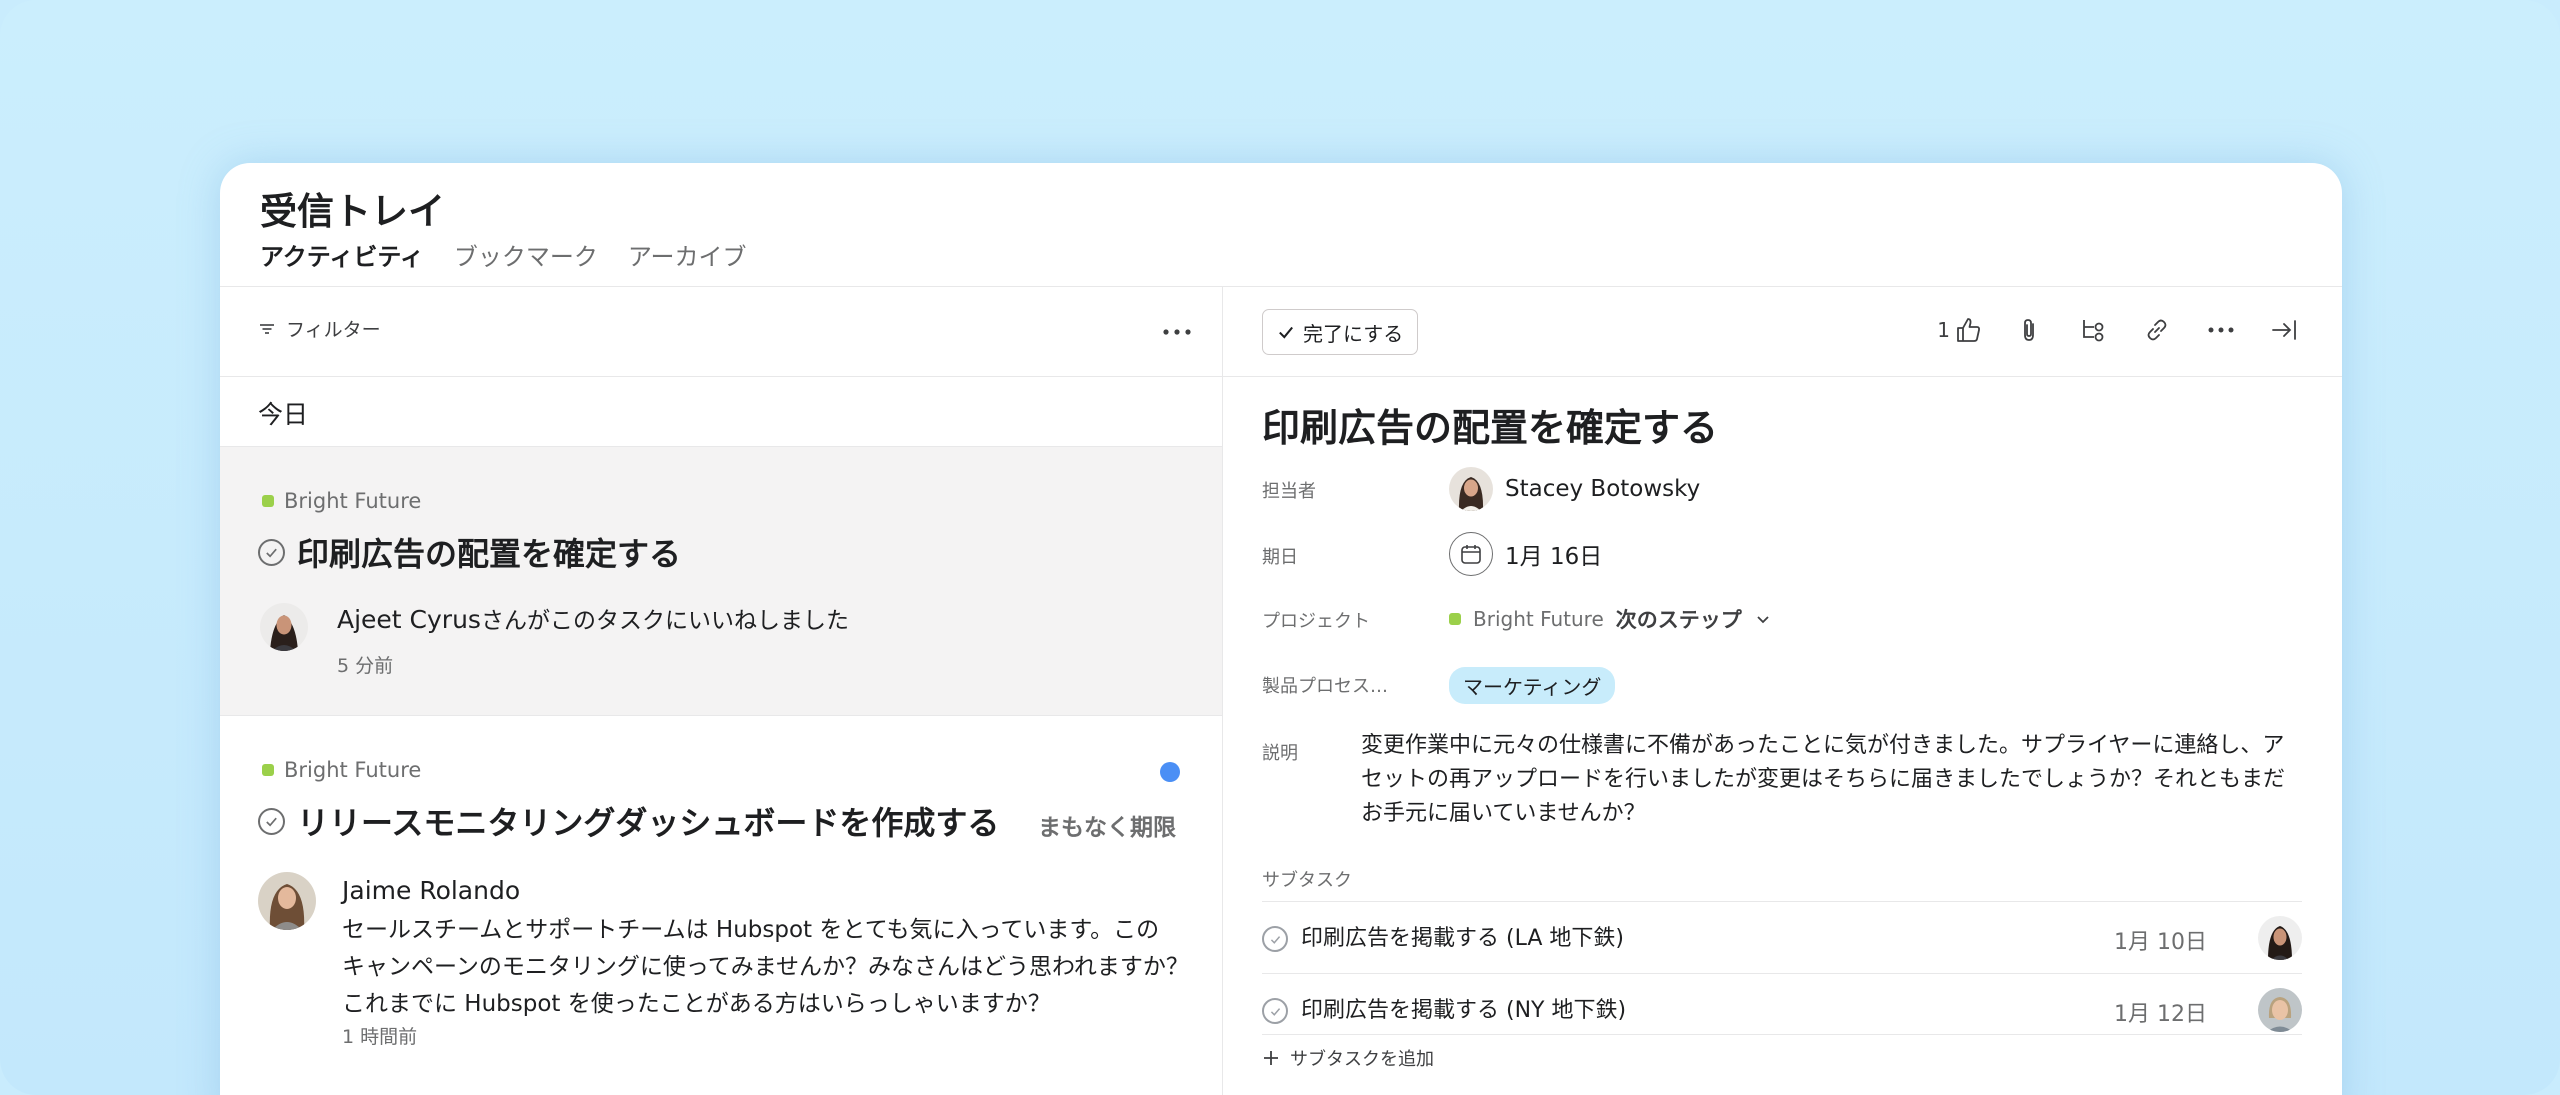 The height and width of the screenshot is (1095, 2560). What do you see at coordinates (1289, 491) in the screenshot?
I see `assignee-label: 担当者` at bounding box center [1289, 491].